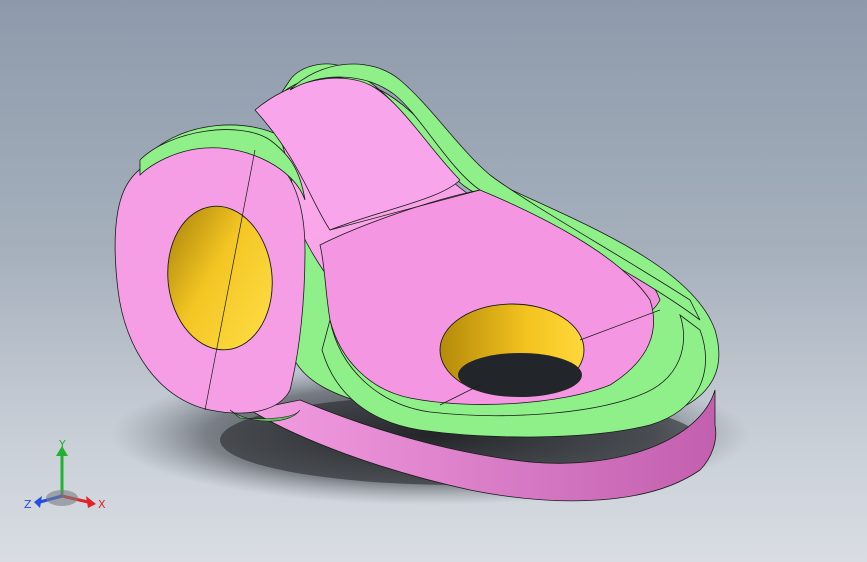  What do you see at coordinates (102, 504) in the screenshot?
I see `x-axis-label: X` at bounding box center [102, 504].